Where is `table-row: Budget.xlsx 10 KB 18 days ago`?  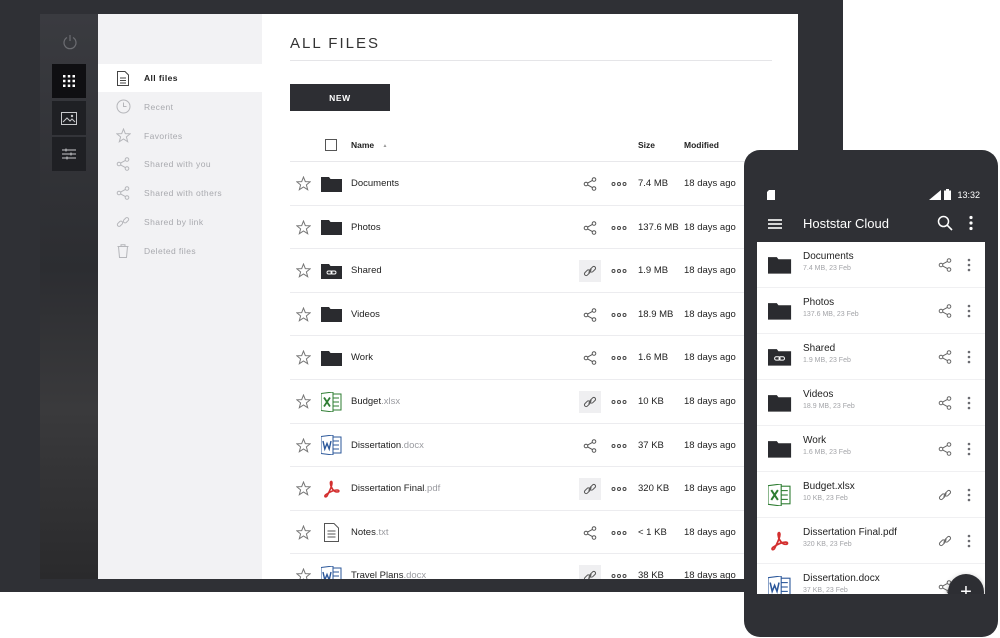
table-row: Budget.xlsx 10 KB 18 days ago is located at coordinates (544, 402).